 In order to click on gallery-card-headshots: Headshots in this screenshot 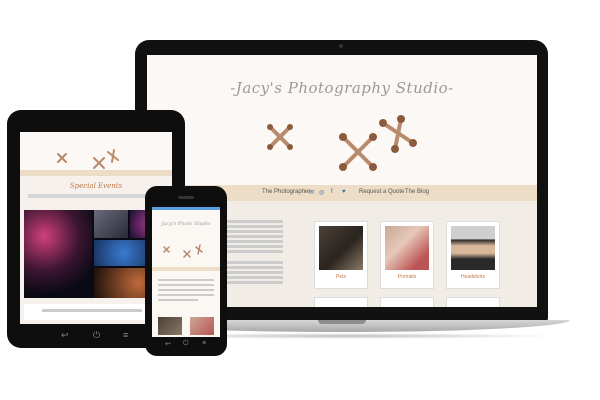, I will do `click(473, 255)`.